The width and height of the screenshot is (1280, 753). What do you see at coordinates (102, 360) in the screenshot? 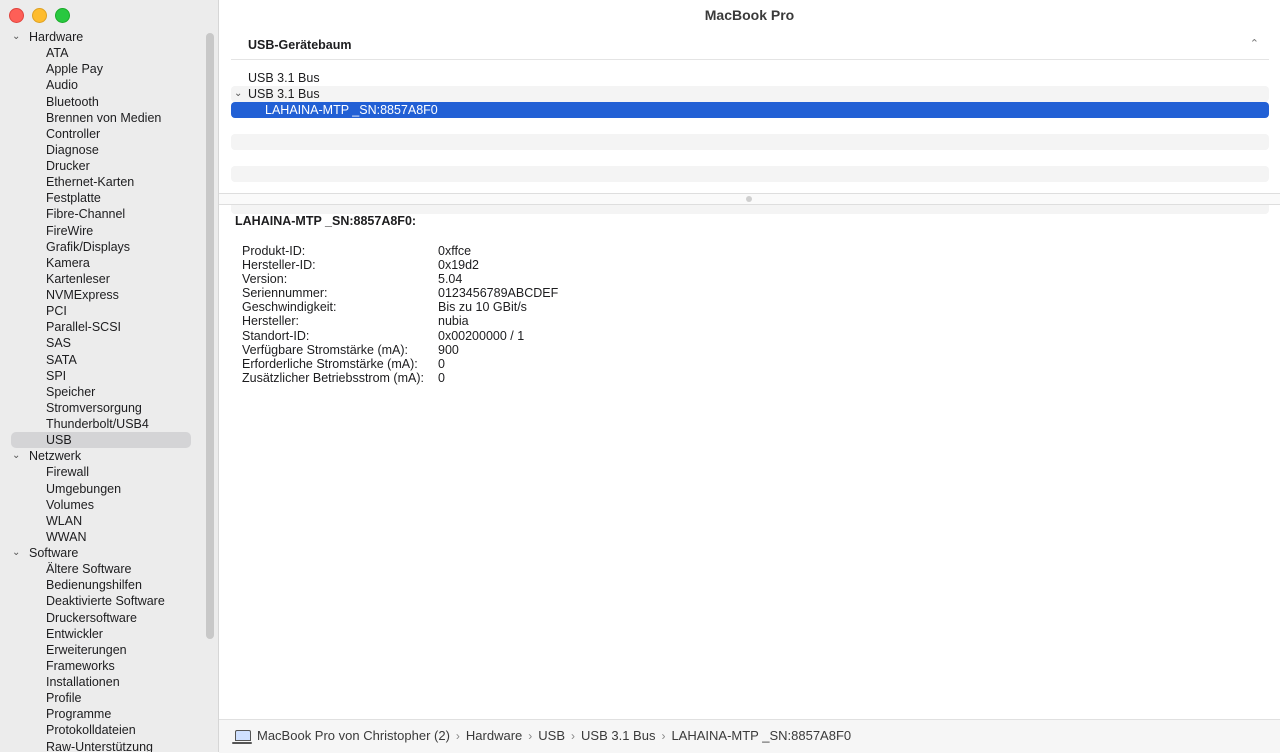
I see `sidebar-item: SATA` at bounding box center [102, 360].